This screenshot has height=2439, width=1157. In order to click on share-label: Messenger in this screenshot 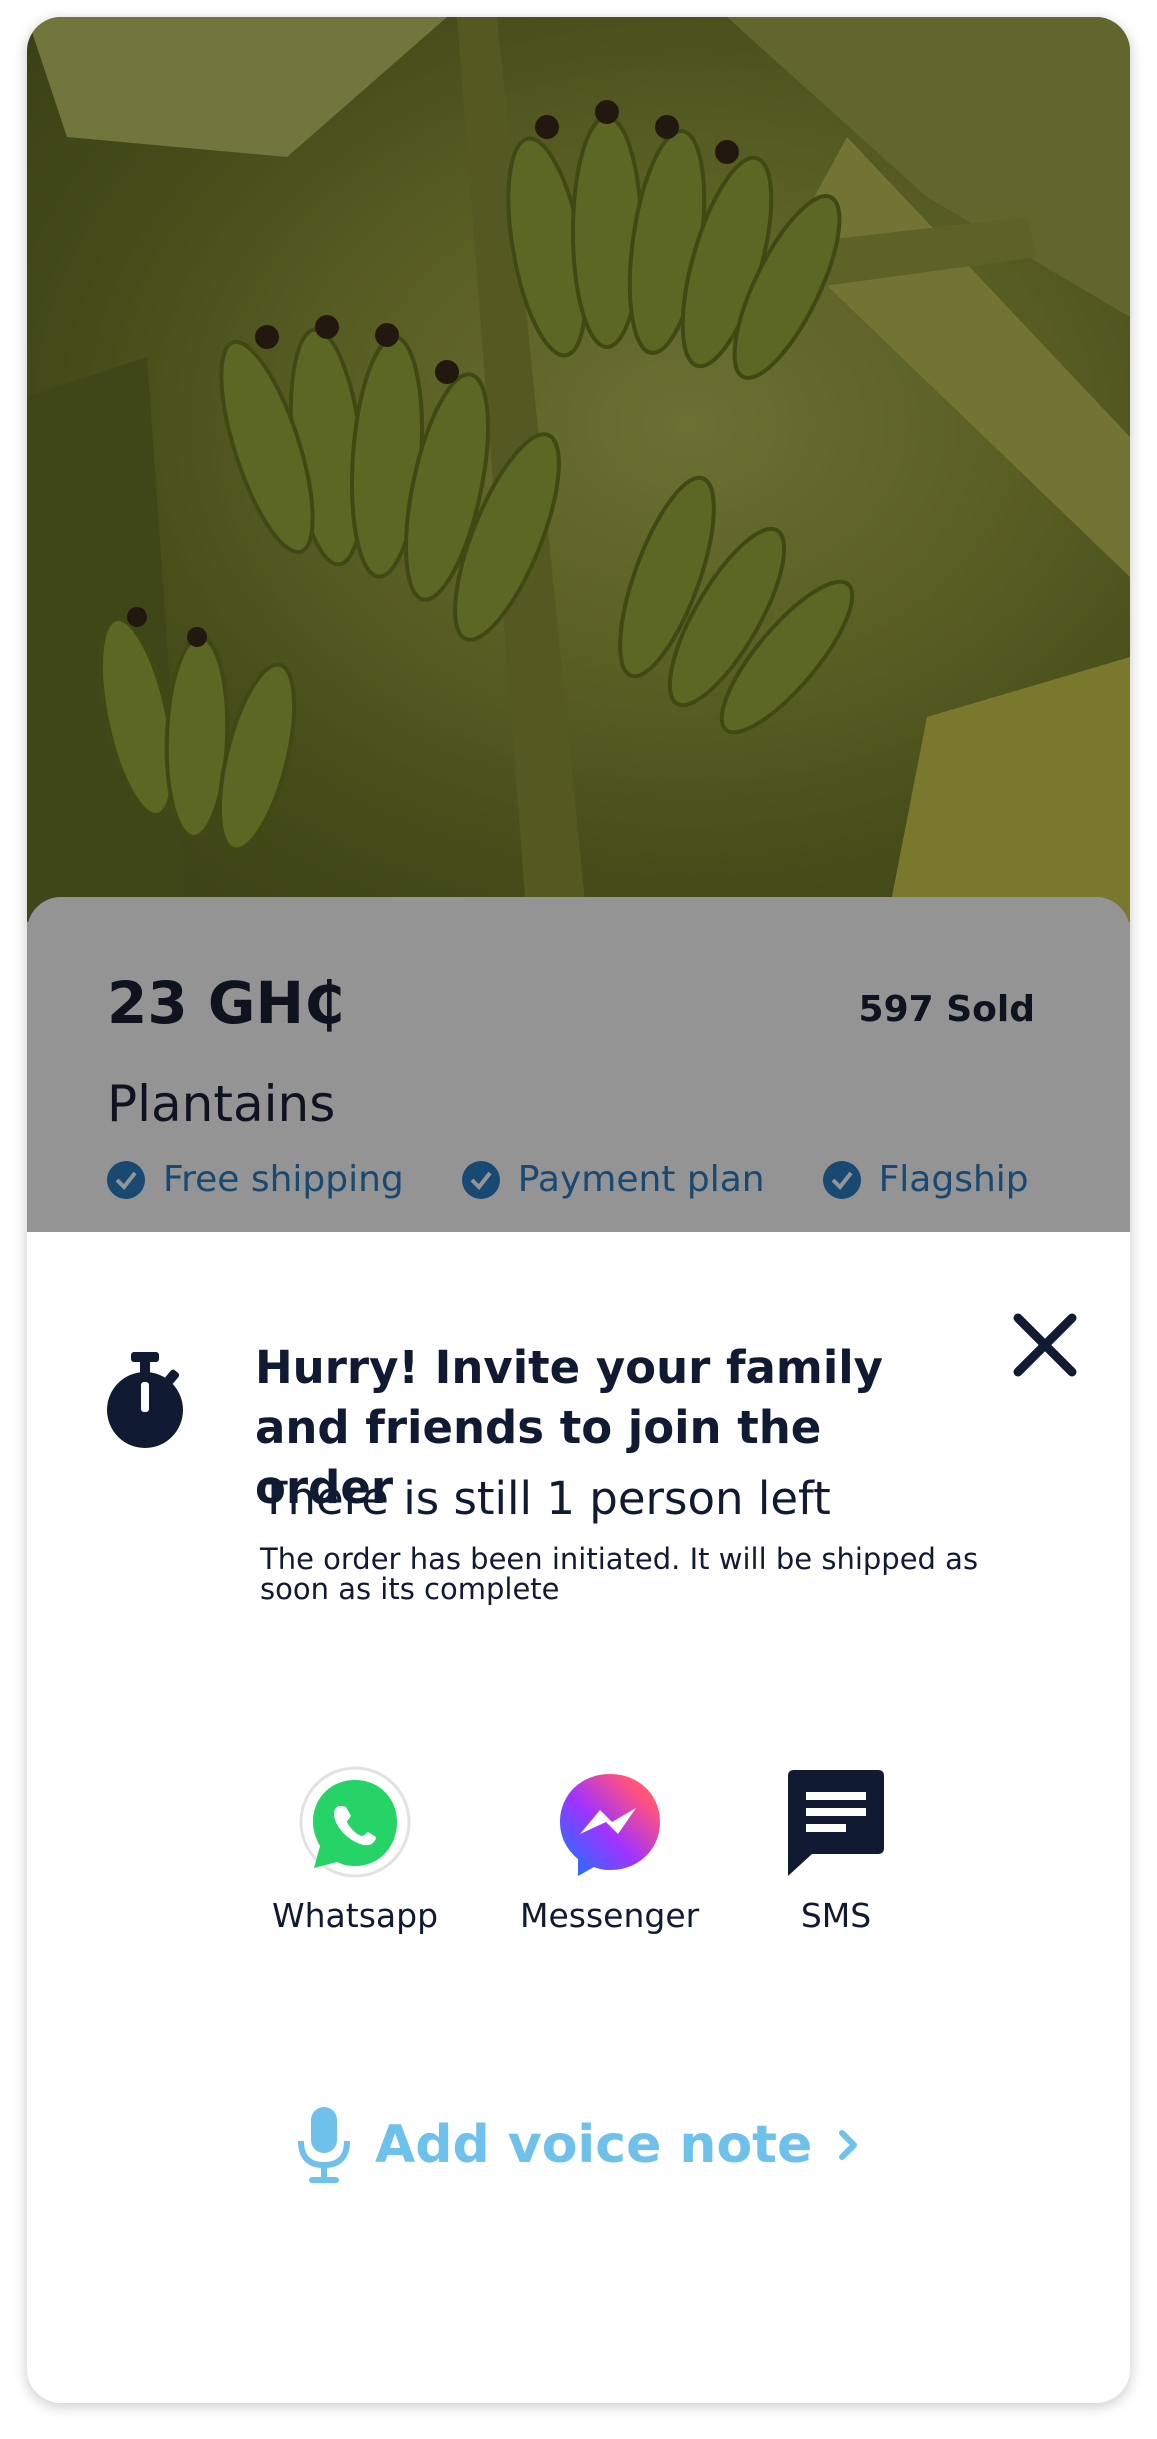, I will do `click(610, 1915)`.